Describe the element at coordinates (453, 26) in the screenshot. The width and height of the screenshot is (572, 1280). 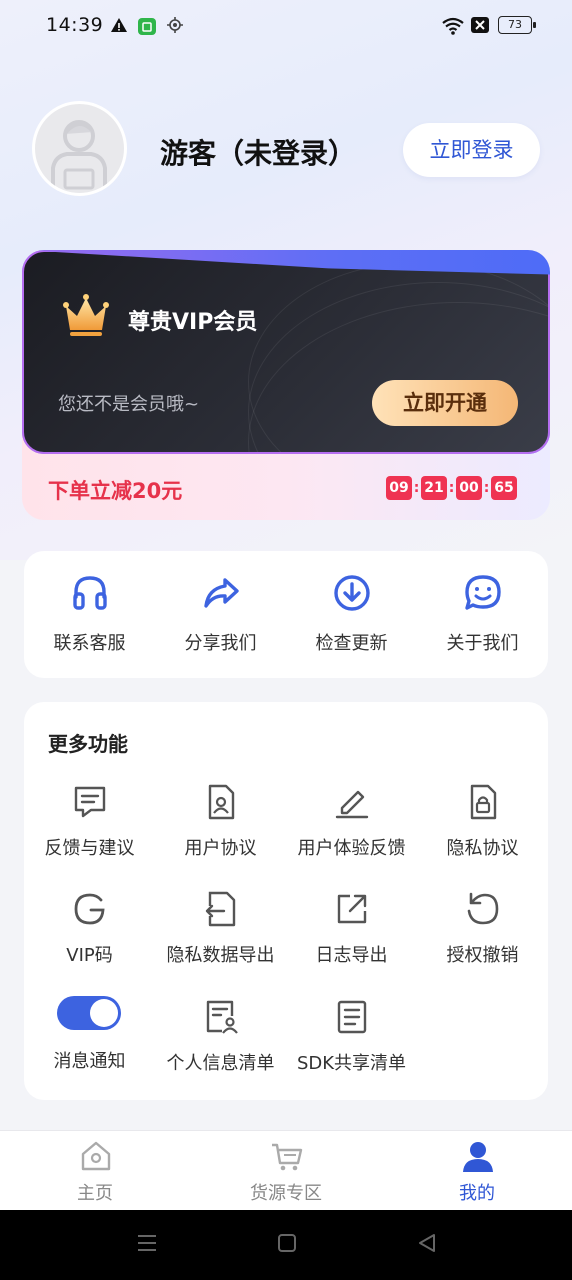
I see `wifi-icon` at that location.